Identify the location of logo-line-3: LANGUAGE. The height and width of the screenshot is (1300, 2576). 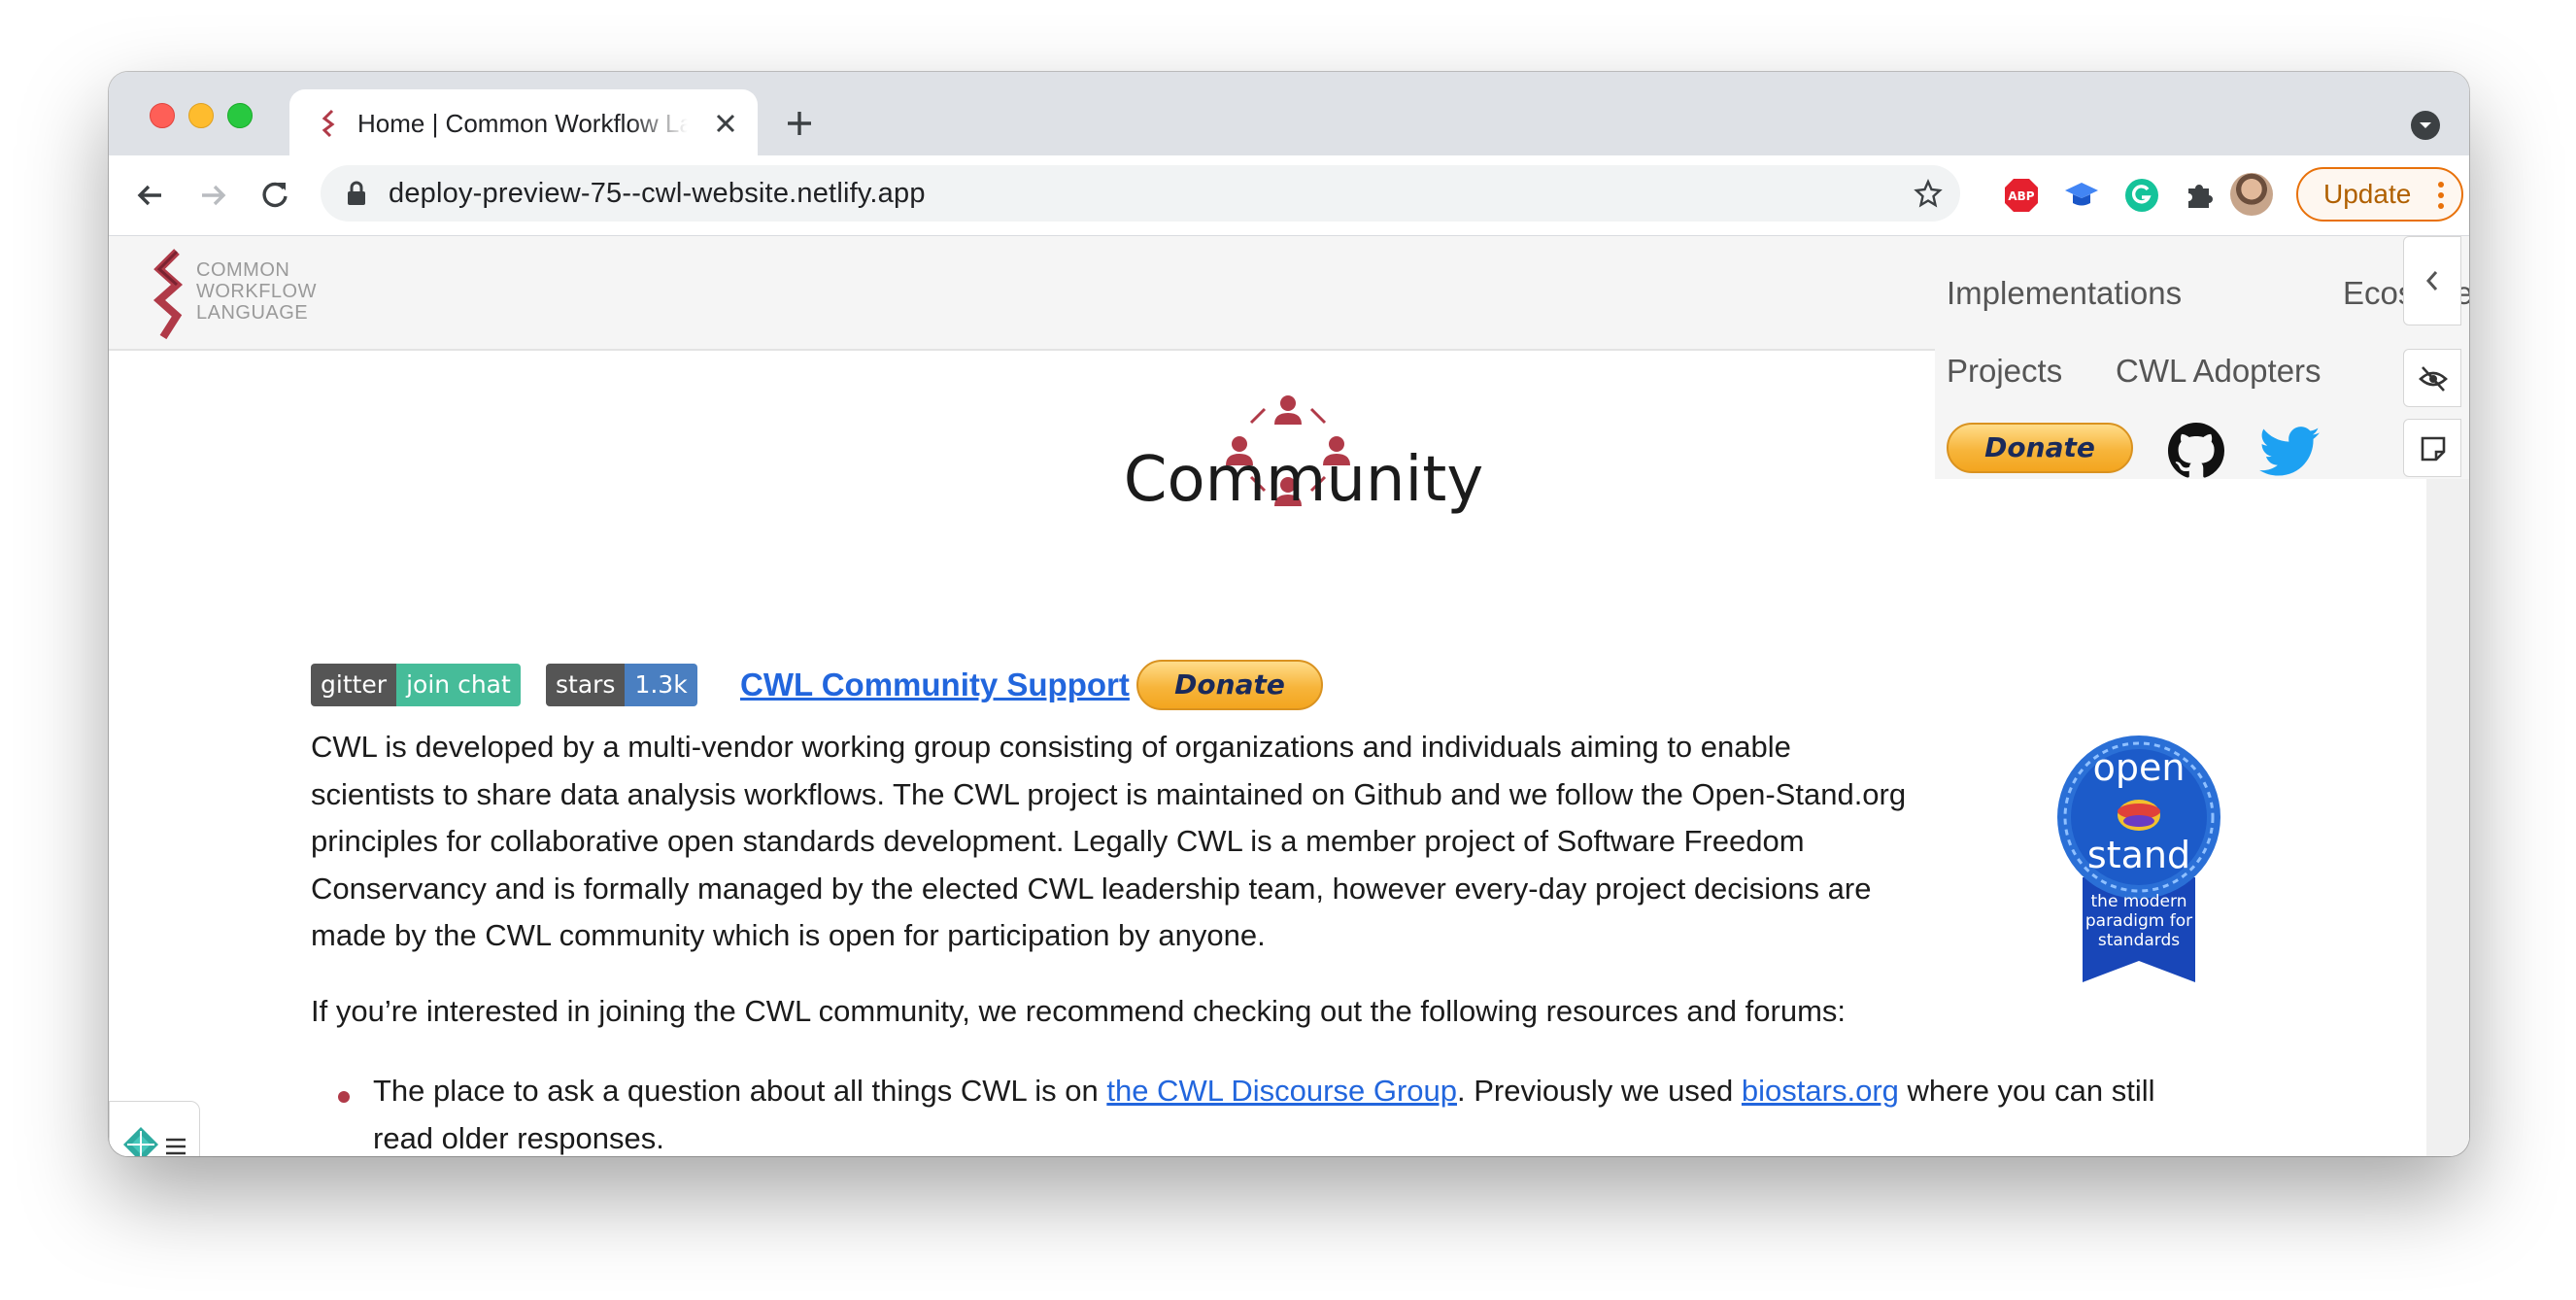
(253, 313).